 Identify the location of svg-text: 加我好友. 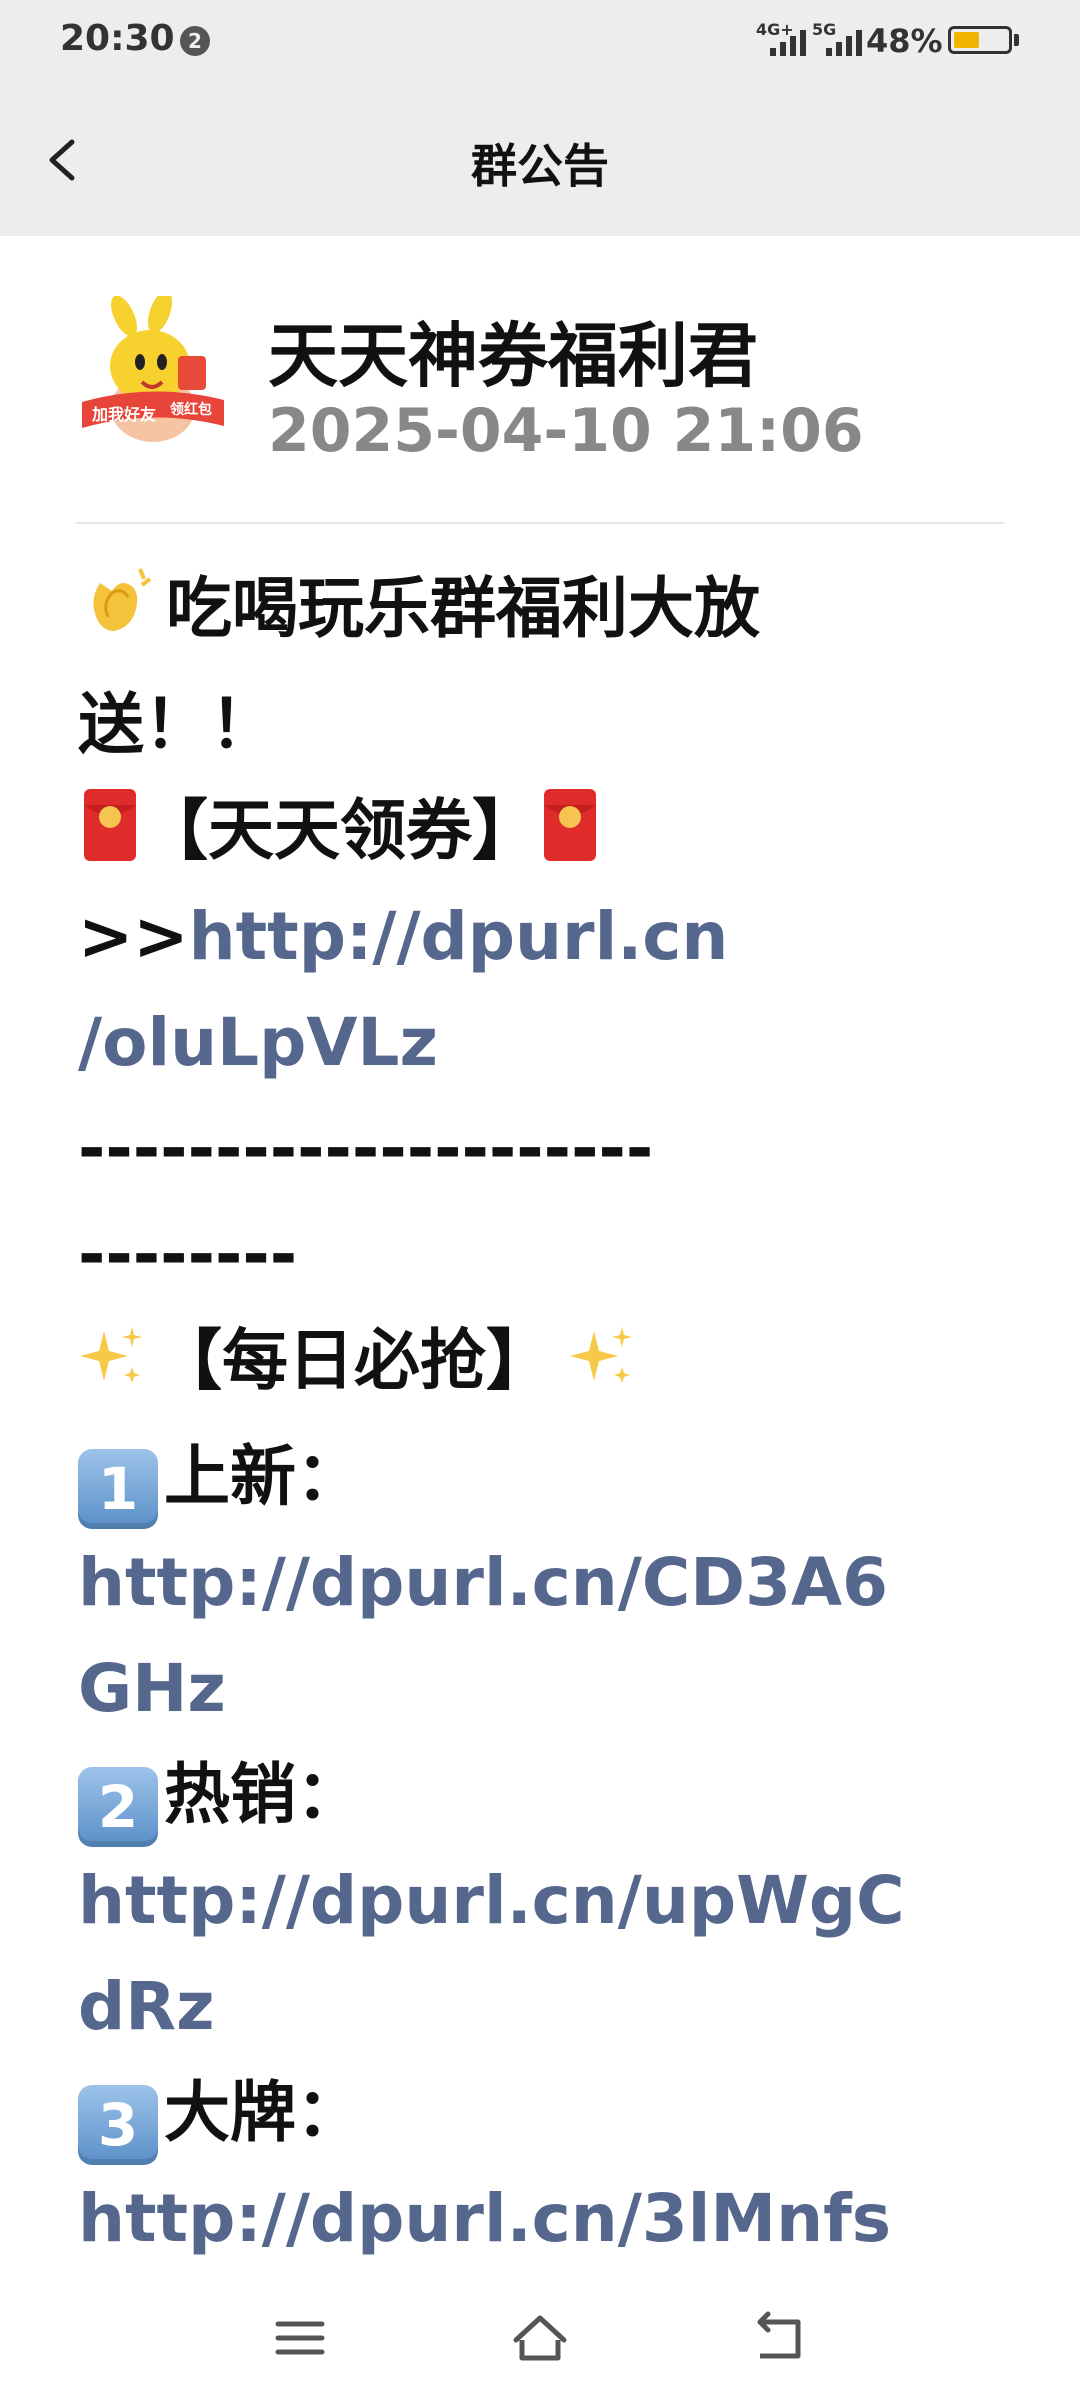
(124, 414).